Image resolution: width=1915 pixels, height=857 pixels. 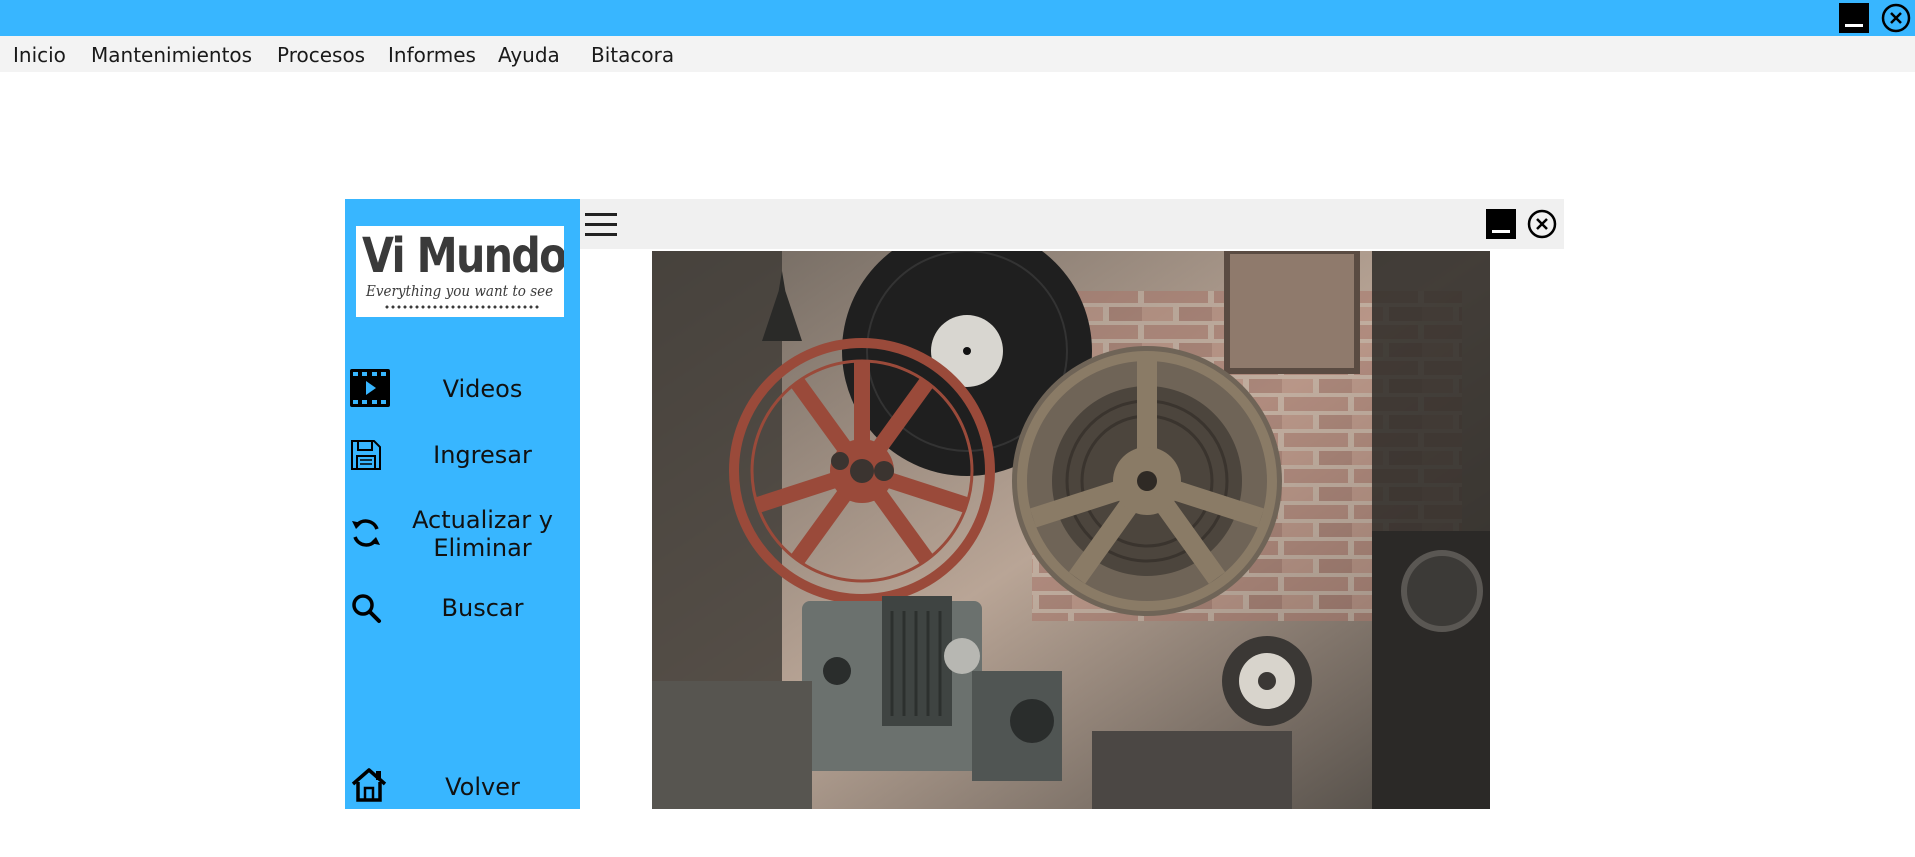 I want to click on sidebar-item-videos: Videos, so click(x=462, y=389).